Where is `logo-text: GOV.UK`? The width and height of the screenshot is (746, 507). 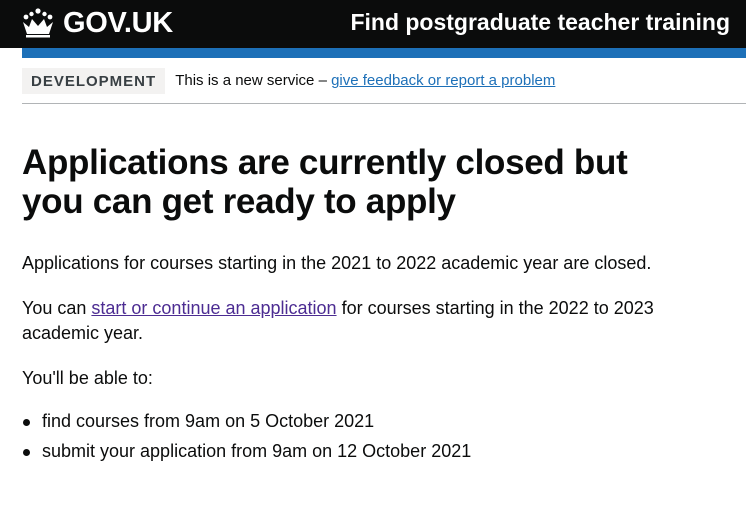 logo-text: GOV.UK is located at coordinates (118, 22).